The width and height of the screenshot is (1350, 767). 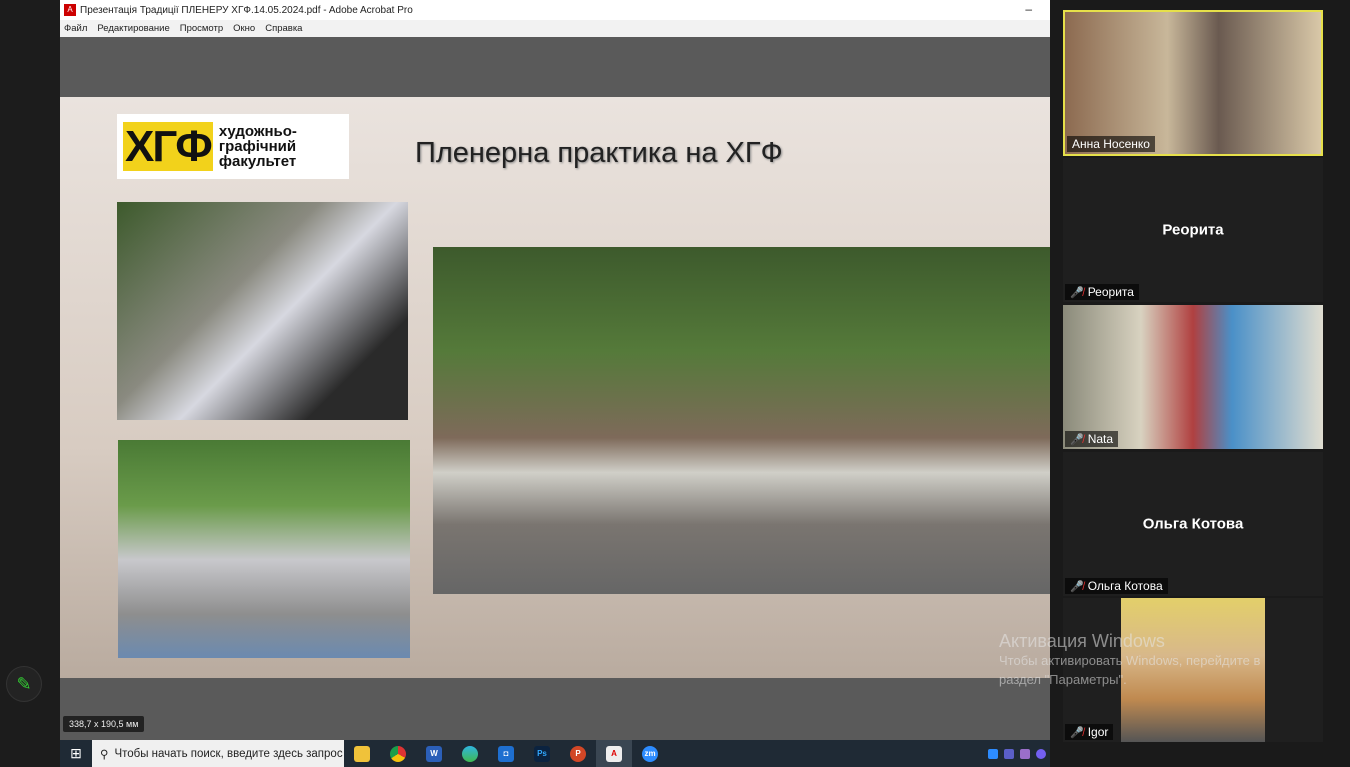 What do you see at coordinates (1028, 9) in the screenshot?
I see `minimize-button: –` at bounding box center [1028, 9].